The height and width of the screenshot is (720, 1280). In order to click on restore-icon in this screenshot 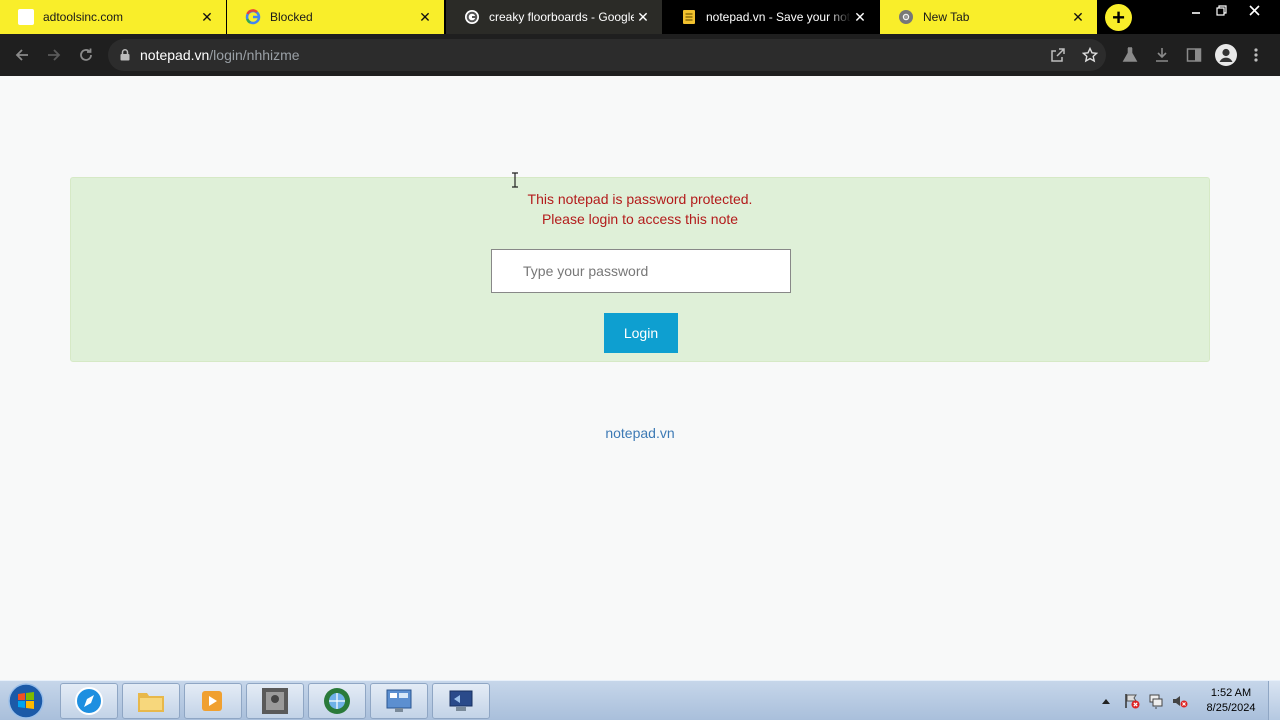, I will do `click(1221, 10)`.